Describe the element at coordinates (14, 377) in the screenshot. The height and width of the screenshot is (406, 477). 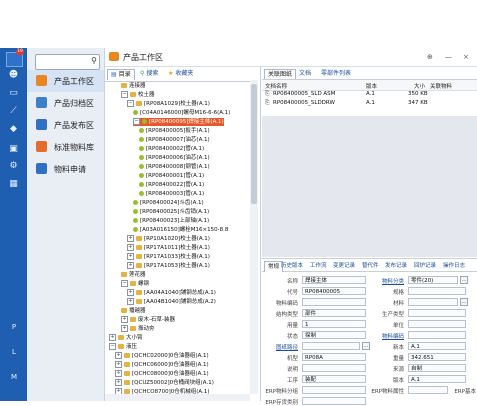
I see `rail-letter-m: M` at that location.